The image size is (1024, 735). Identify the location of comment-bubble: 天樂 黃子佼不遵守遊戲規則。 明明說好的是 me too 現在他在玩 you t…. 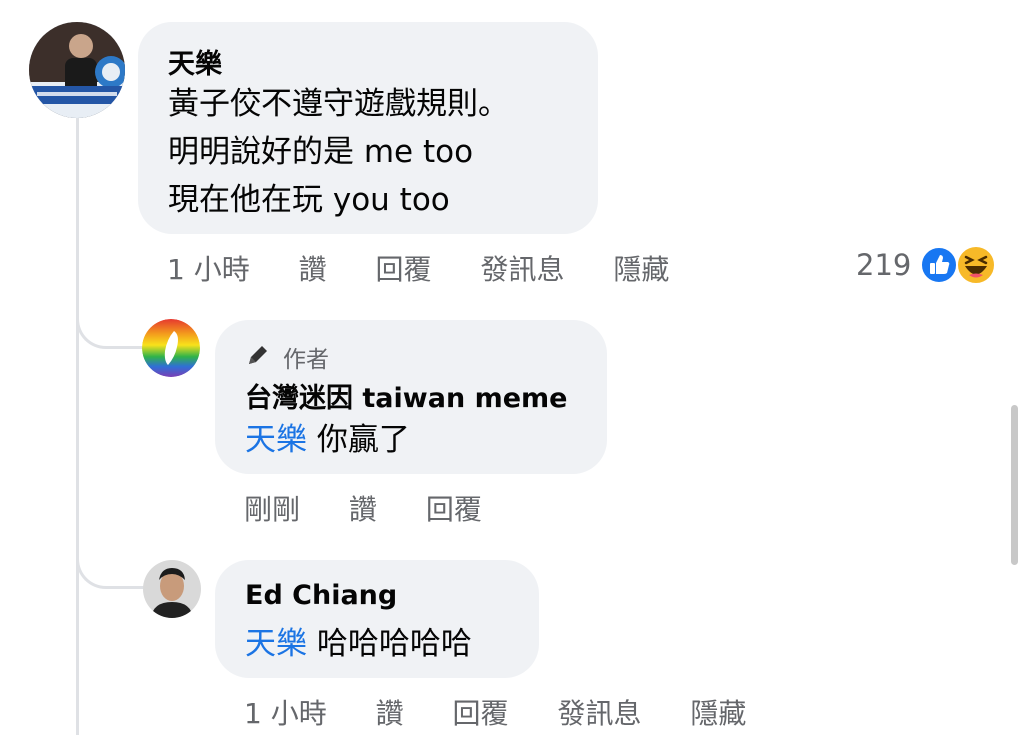
(368, 128).